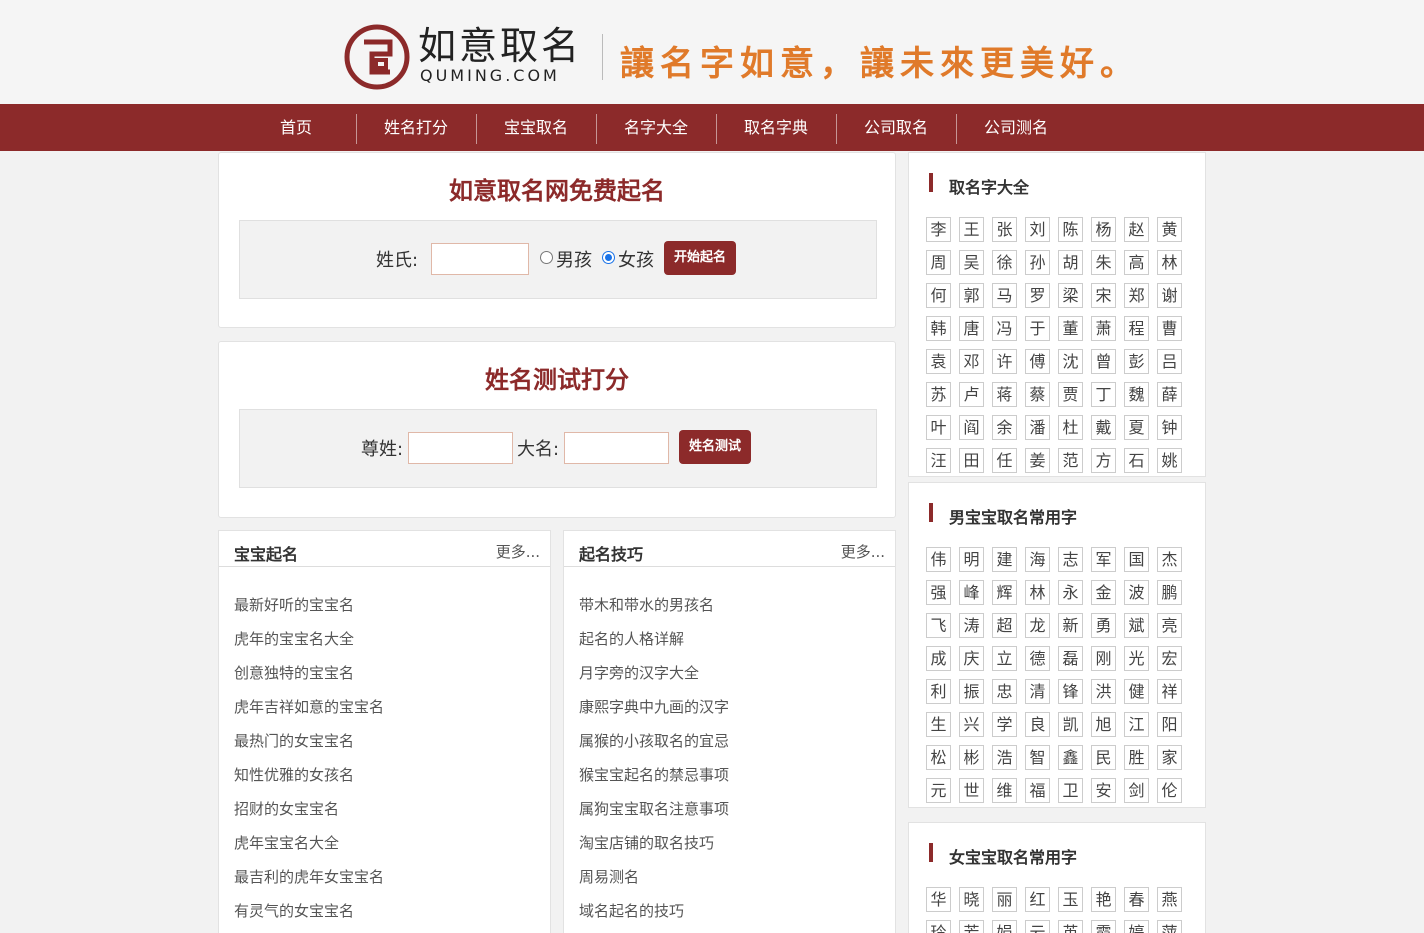 This screenshot has height=933, width=1424. What do you see at coordinates (1037, 229) in the screenshot?
I see `char-link: 刘` at bounding box center [1037, 229].